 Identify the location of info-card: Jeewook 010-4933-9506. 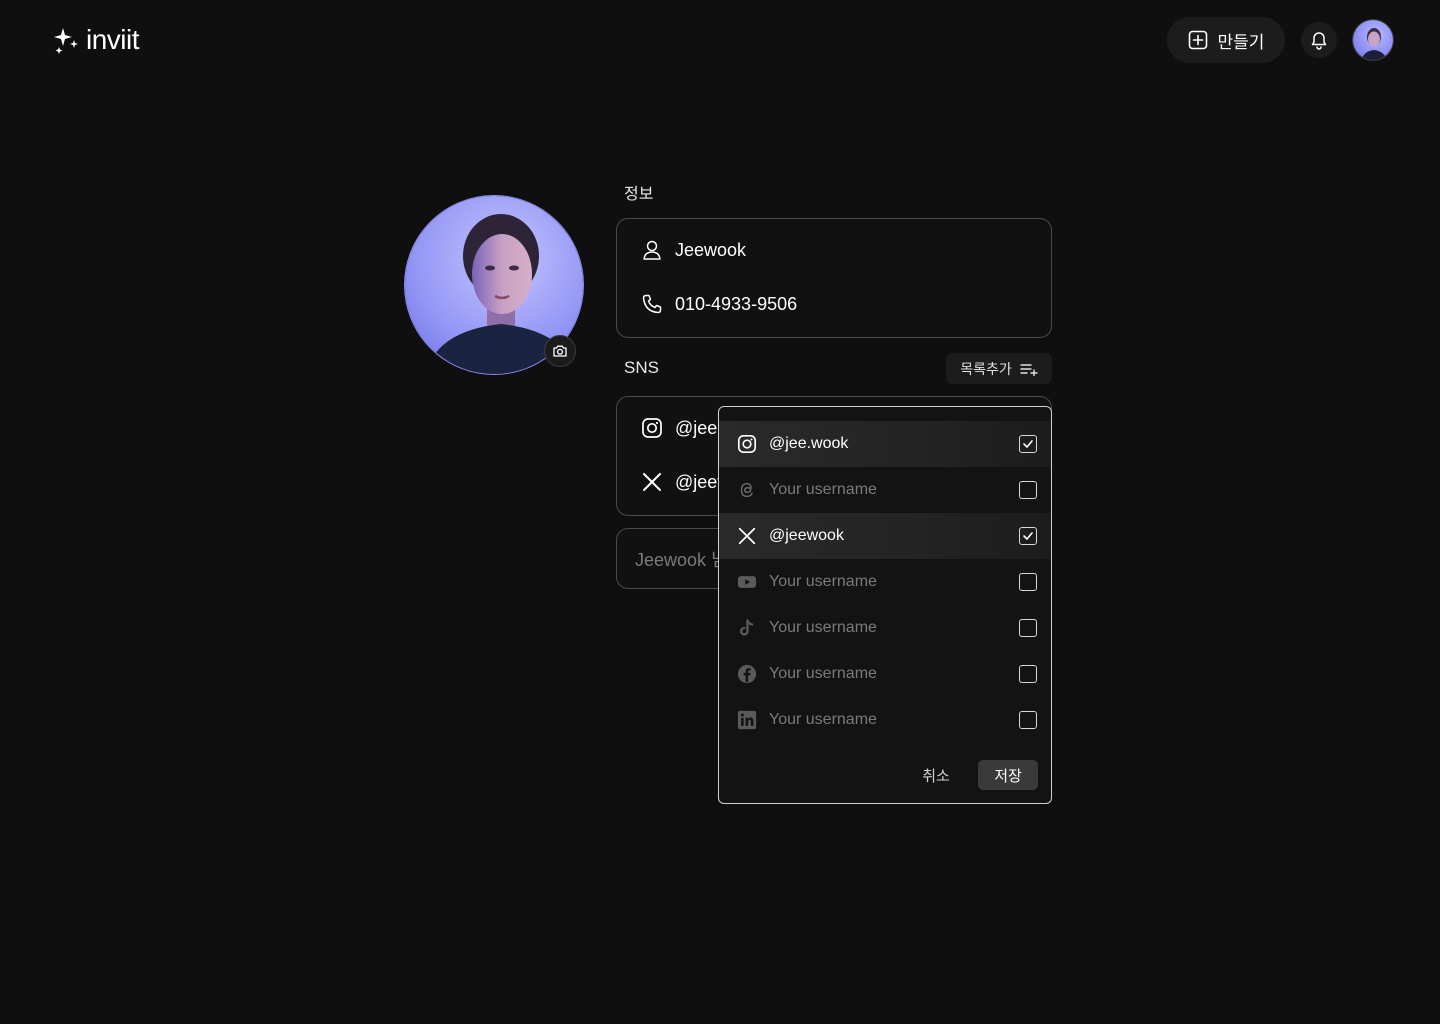
(834, 278).